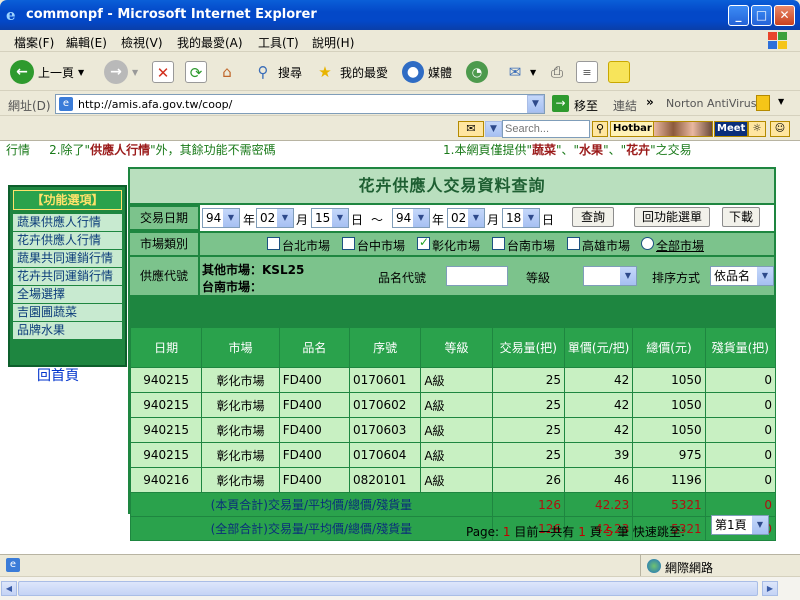 This screenshot has width=800, height=600. Describe the element at coordinates (351, 72) in the screenshot. I see `favorites-button: ★ 我的最愛` at that location.